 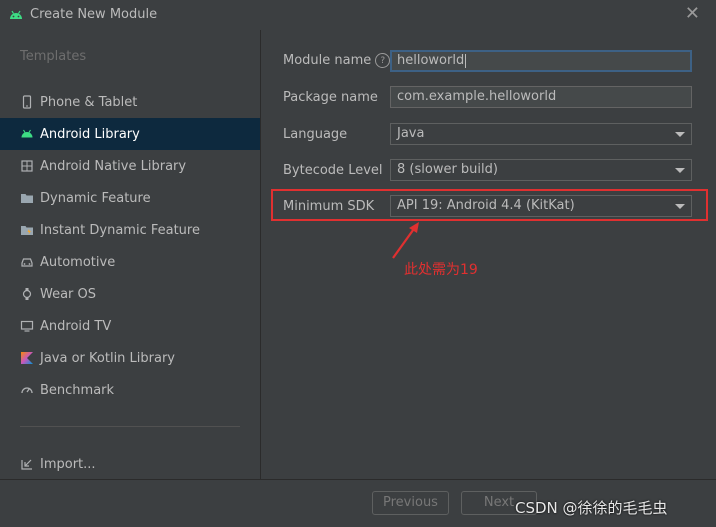 I want to click on language-select: Java, so click(x=541, y=134).